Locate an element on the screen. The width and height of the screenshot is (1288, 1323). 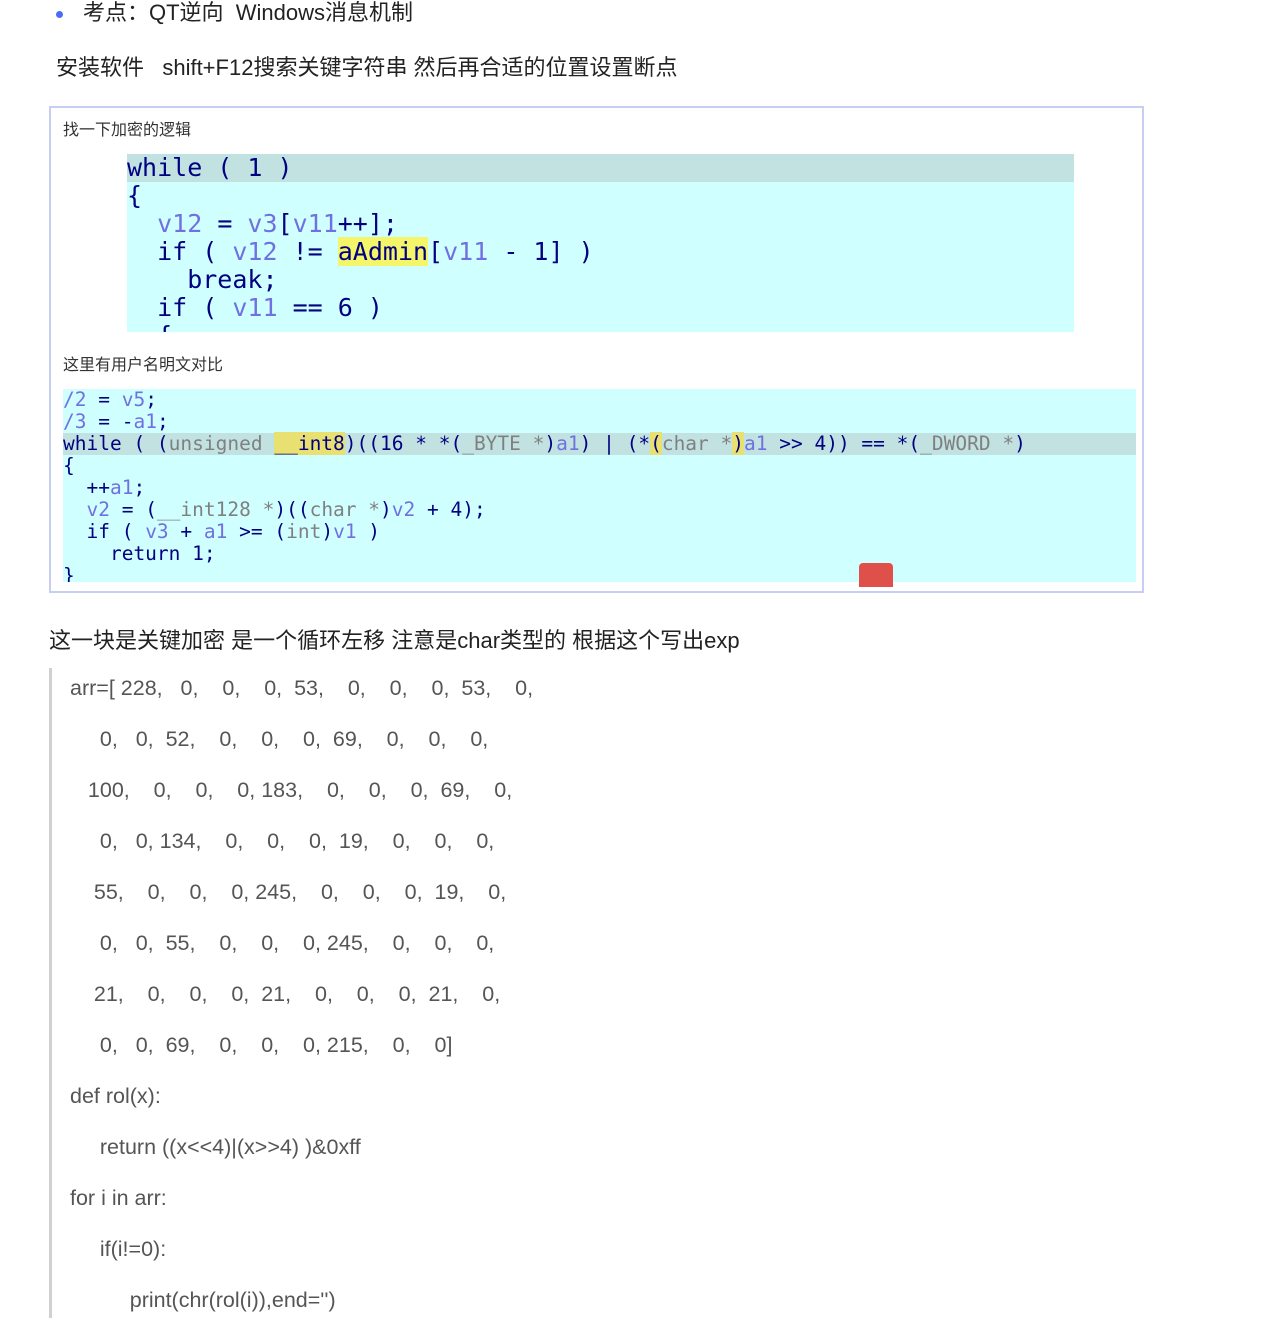
quote-line: 100, 0, 0, 0, 183, 0, 0, 0, 69, 0, is located at coordinates (291, 790).